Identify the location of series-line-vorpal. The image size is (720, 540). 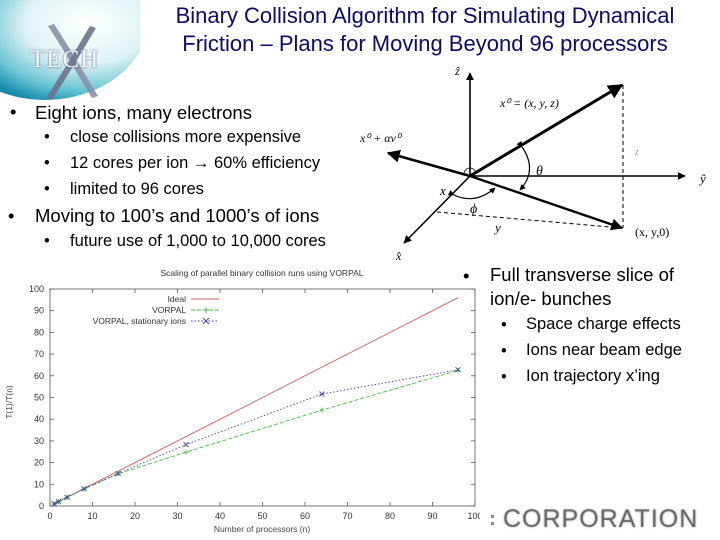
(256, 437).